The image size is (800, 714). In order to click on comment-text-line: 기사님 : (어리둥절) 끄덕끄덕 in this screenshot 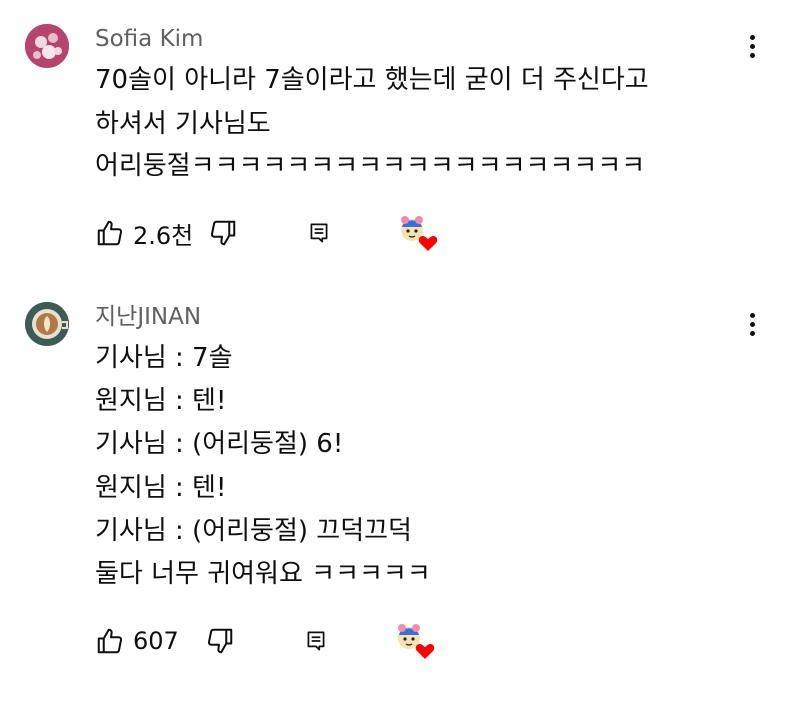, I will do `click(253, 531)`.